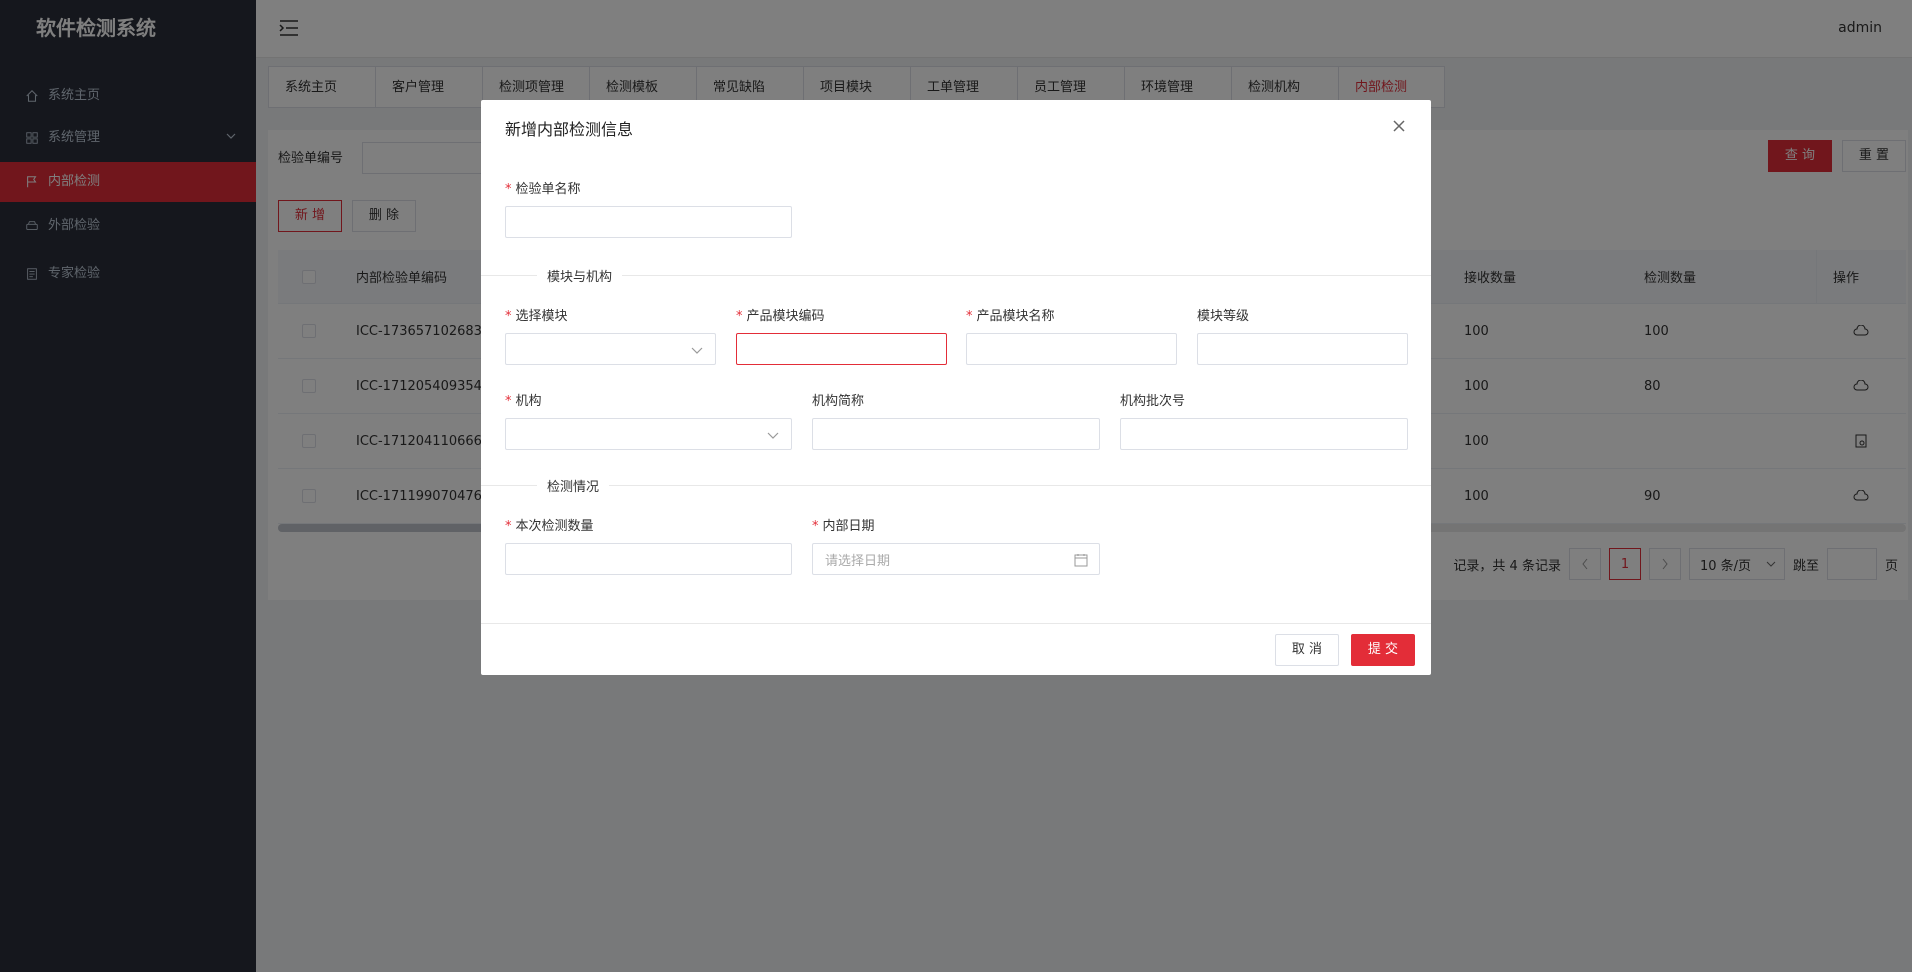 This screenshot has width=1912, height=972. I want to click on module-label: * 选择模块, so click(536, 316).